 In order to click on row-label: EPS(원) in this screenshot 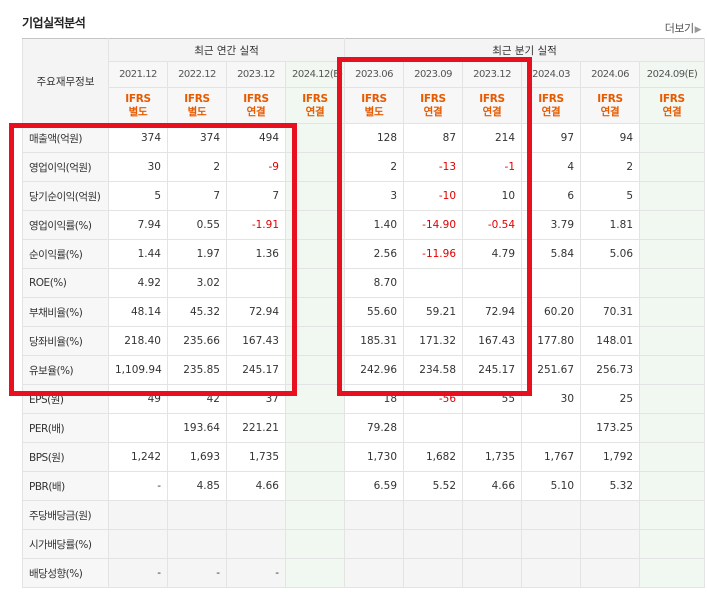, I will do `click(65, 399)`.